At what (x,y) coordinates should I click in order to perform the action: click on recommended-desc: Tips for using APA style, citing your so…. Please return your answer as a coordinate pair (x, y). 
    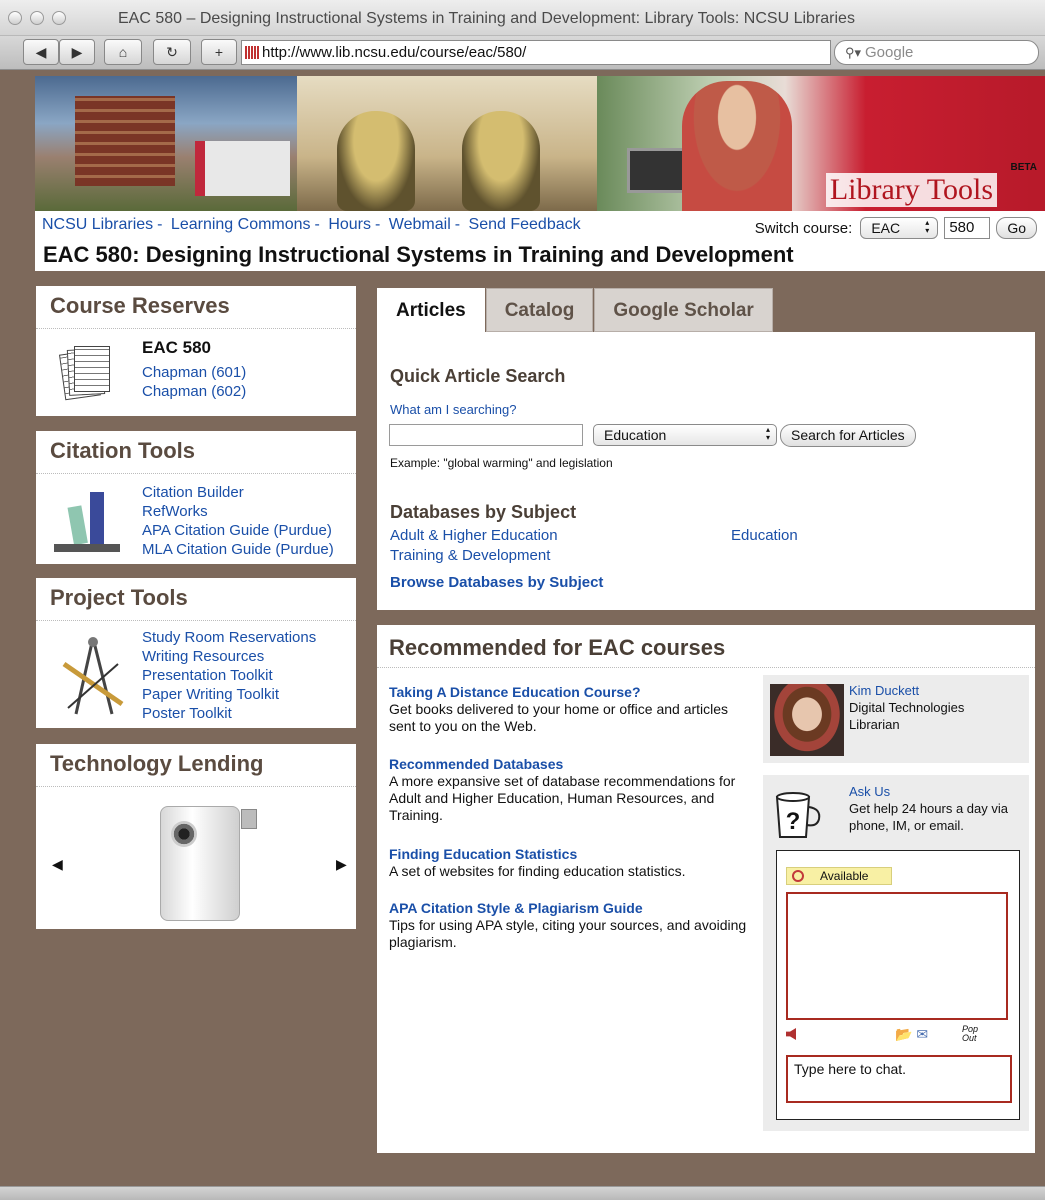
    Looking at the image, I should click on (568, 933).